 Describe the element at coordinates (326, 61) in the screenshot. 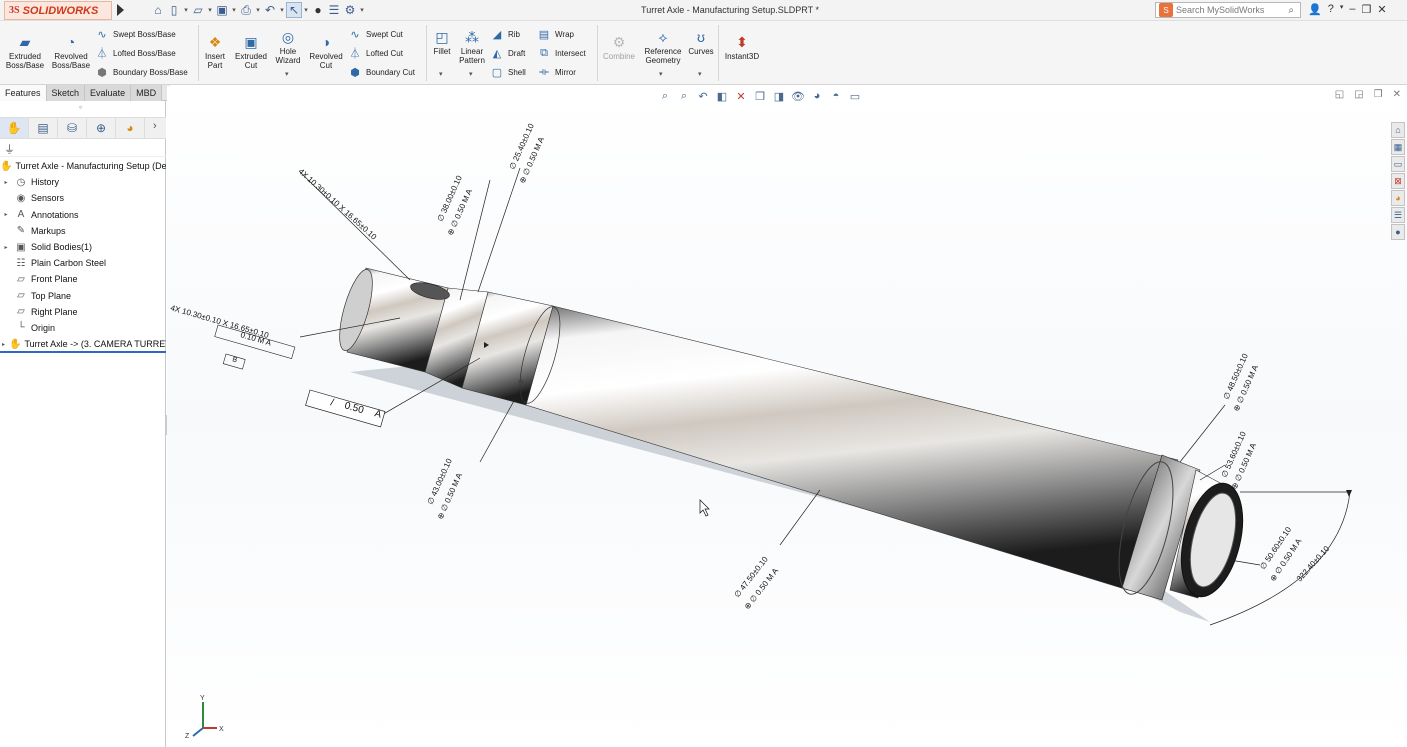

I see `revolved-cut-label: Revolved Cut` at that location.